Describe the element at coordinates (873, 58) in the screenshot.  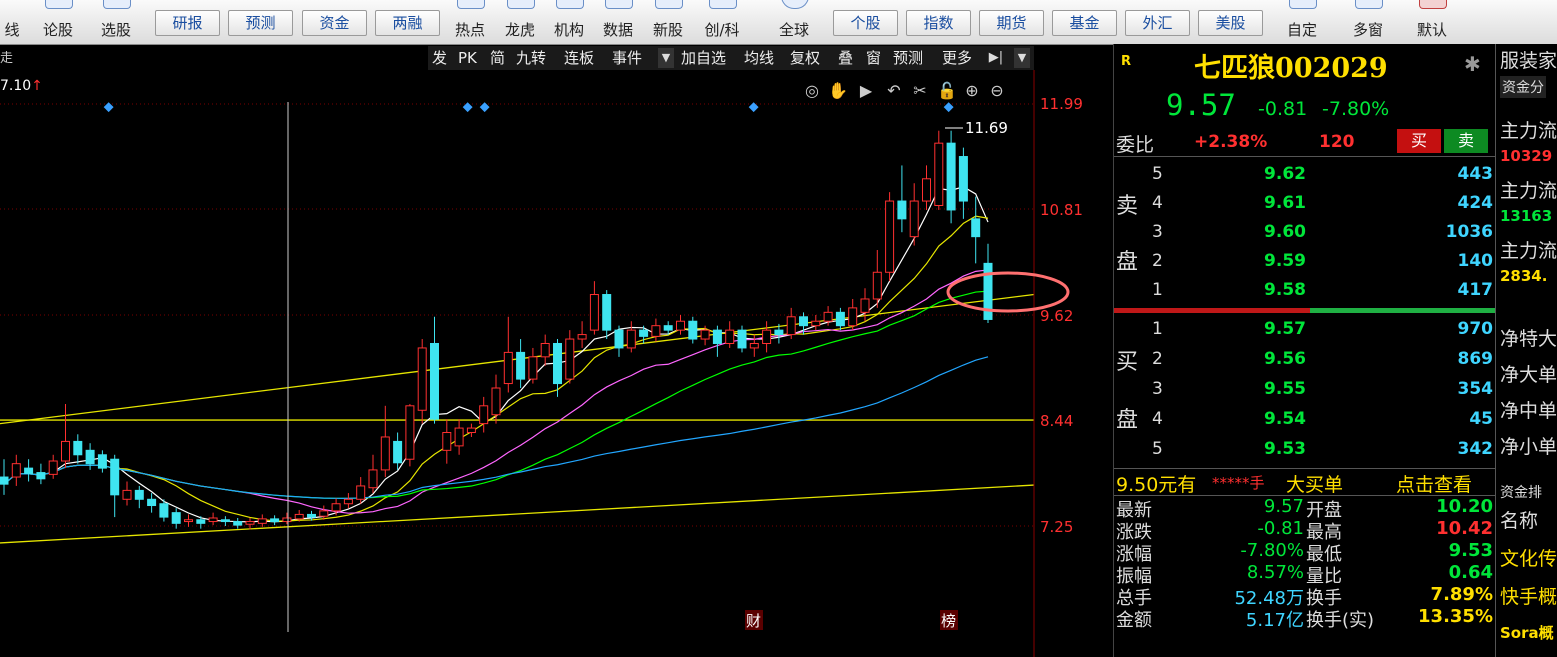
I see `chart-tool-window: 窗` at that location.